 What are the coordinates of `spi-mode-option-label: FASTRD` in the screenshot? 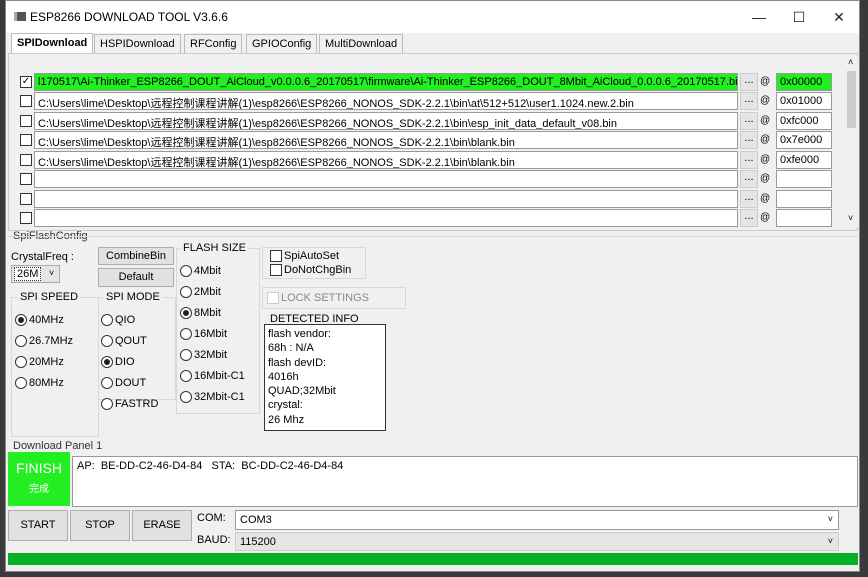 It's located at (137, 404).